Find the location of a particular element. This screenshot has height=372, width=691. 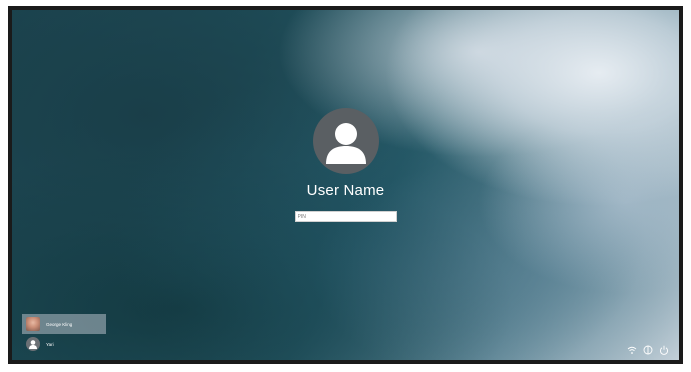

network-icon is located at coordinates (632, 348).